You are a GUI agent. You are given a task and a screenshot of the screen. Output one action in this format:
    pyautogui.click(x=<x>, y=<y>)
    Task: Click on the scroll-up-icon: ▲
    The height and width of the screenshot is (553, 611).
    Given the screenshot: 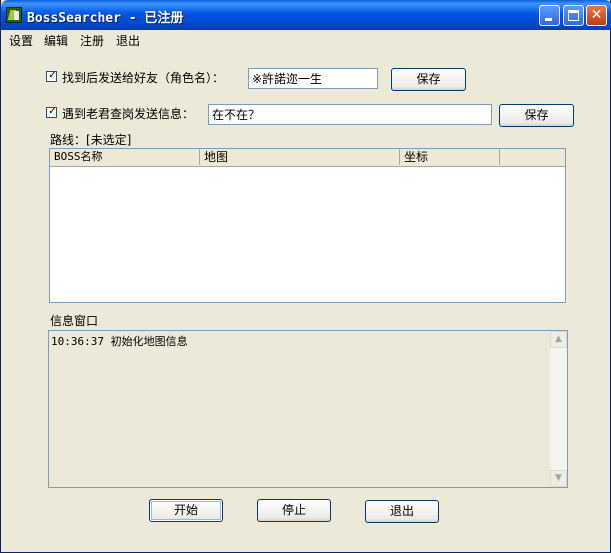 What is the action you would take?
    pyautogui.click(x=558, y=339)
    